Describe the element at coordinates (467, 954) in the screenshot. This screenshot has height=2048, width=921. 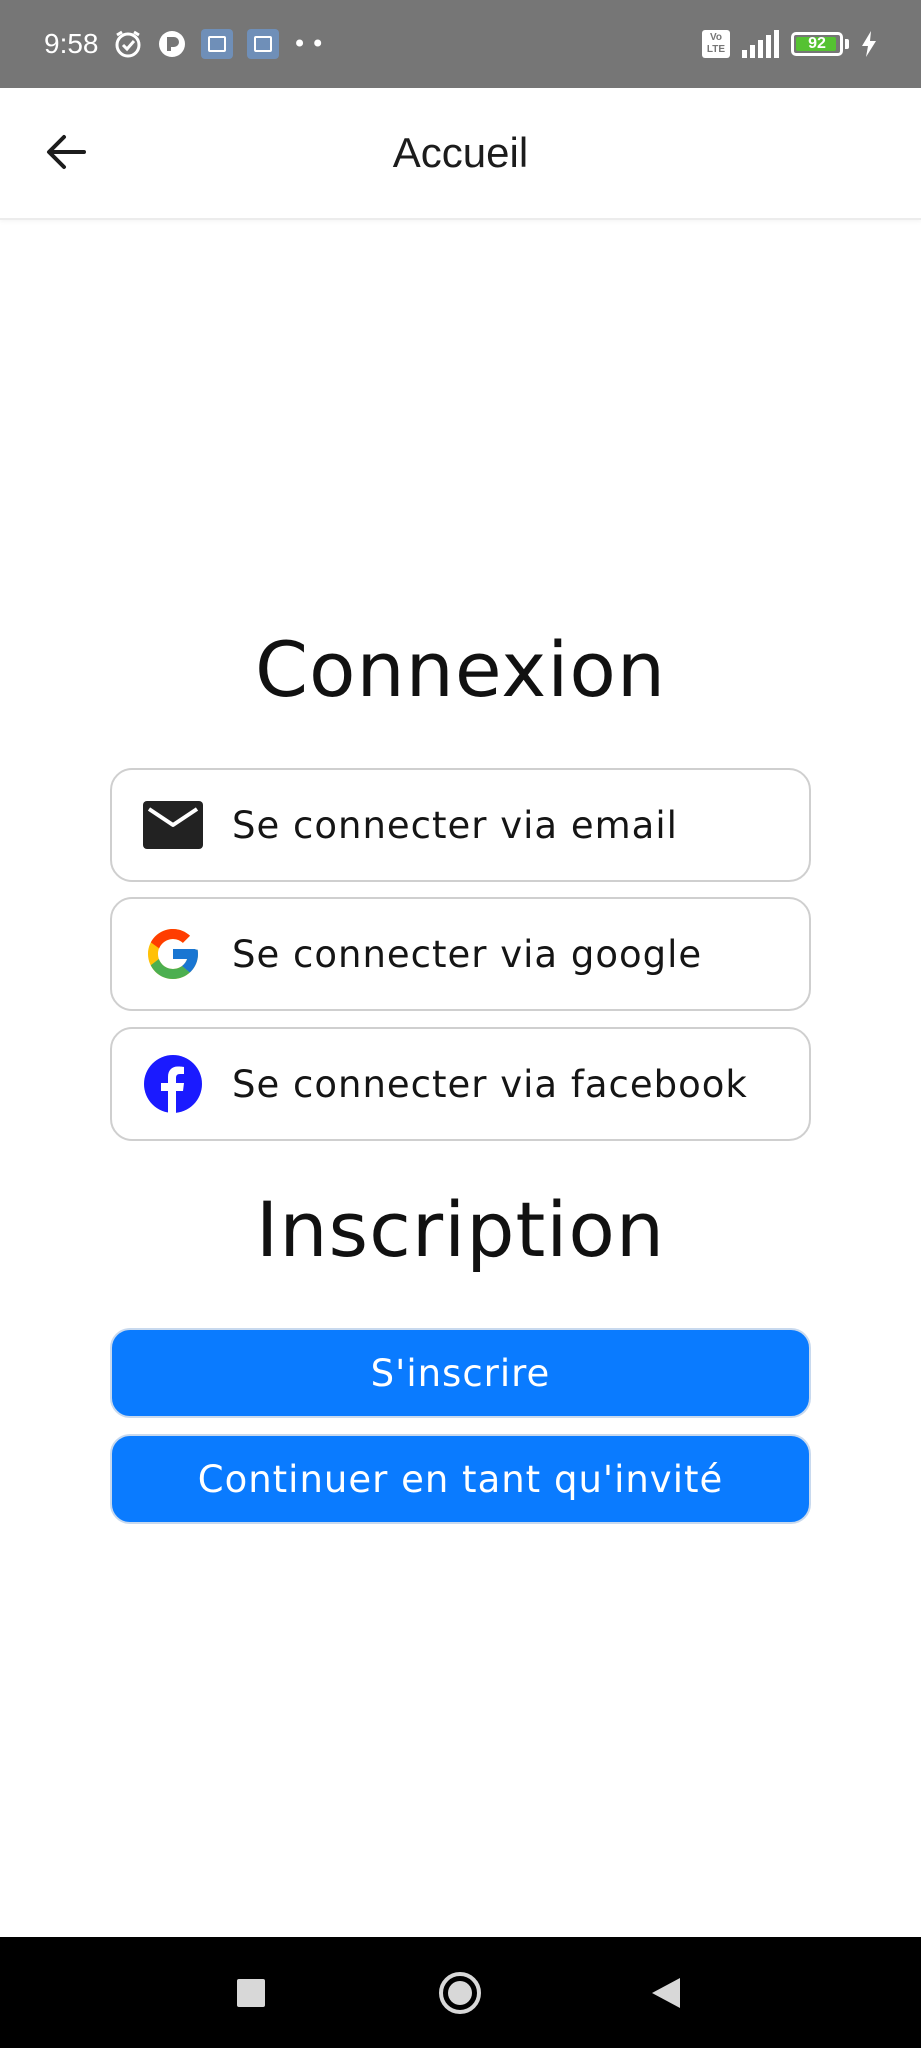
I see `google-login-label: Se connecter via google` at that location.